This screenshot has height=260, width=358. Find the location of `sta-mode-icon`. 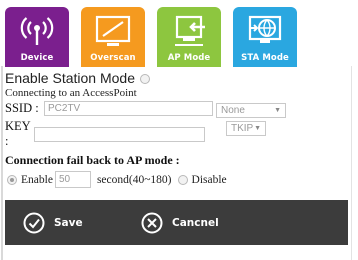

sta-mode-icon is located at coordinates (265, 32).